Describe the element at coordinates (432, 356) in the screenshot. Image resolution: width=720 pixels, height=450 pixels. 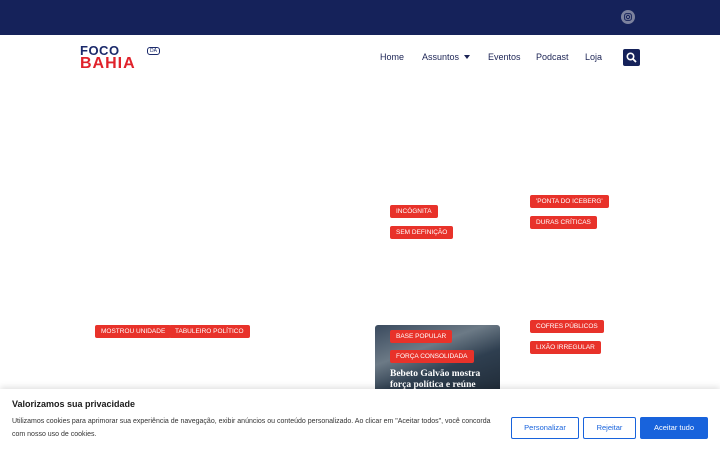
I see `tag-forca-consolidada: FORÇA CONSOLIDADA` at that location.